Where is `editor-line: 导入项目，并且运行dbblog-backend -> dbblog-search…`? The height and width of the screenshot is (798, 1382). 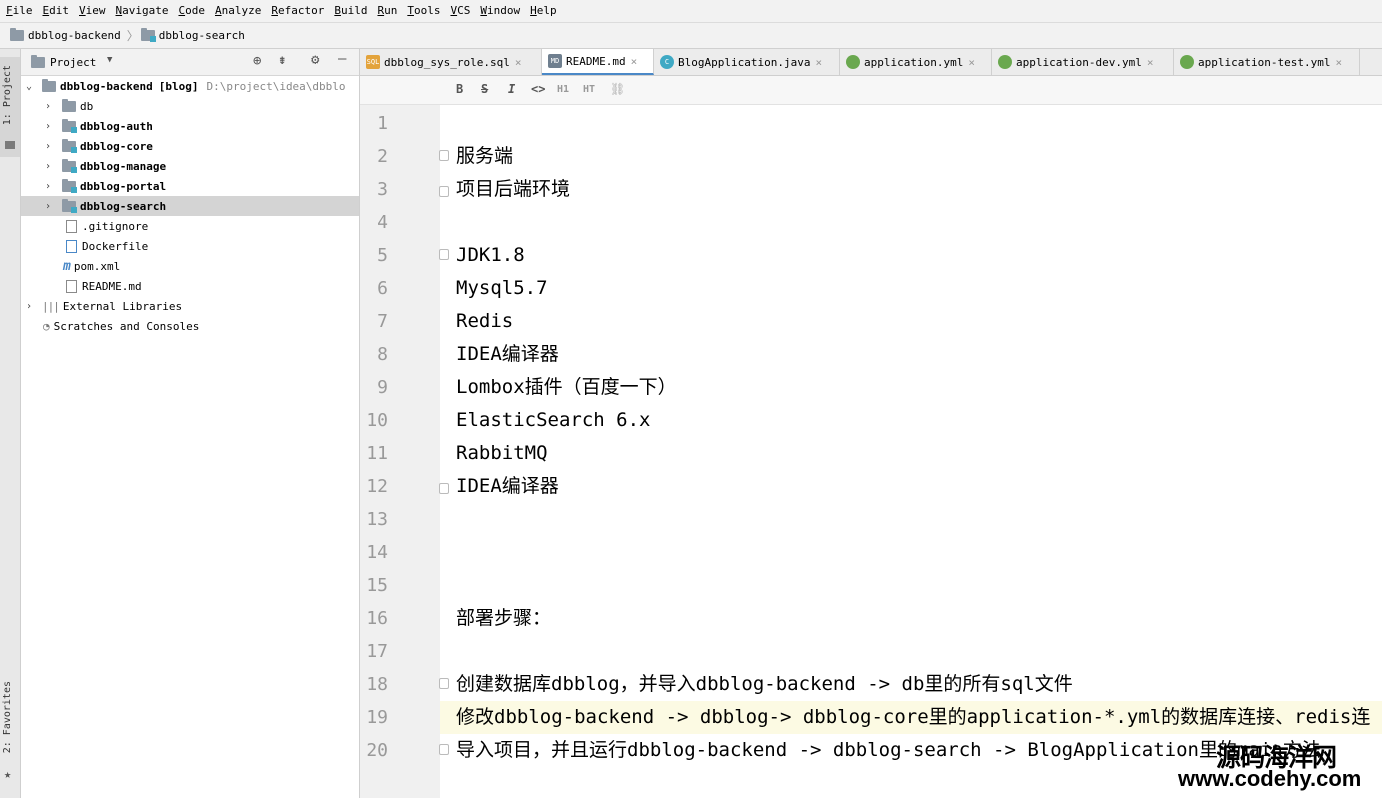
editor-line: 导入项目，并且运行dbblog-backend -> dbblog-search… is located at coordinates (888, 750).